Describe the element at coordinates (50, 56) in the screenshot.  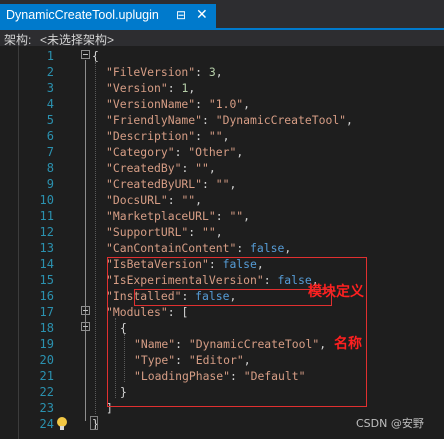
I see `line-number: 1` at that location.